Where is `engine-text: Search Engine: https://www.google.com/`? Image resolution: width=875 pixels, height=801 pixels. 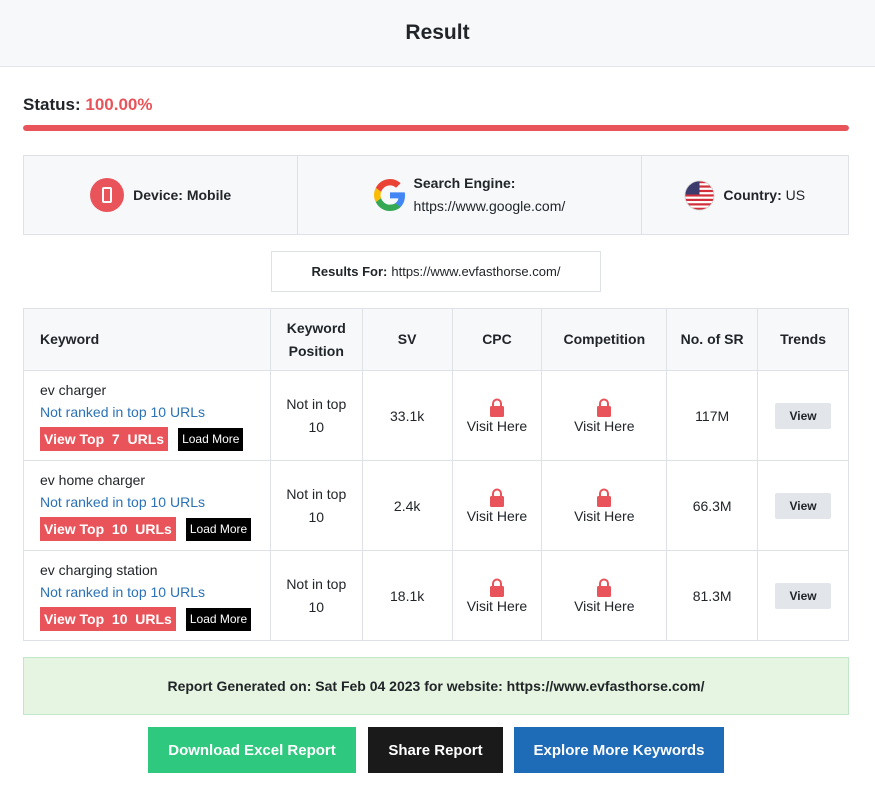 engine-text: Search Engine: https://www.google.com/ is located at coordinates (490, 195).